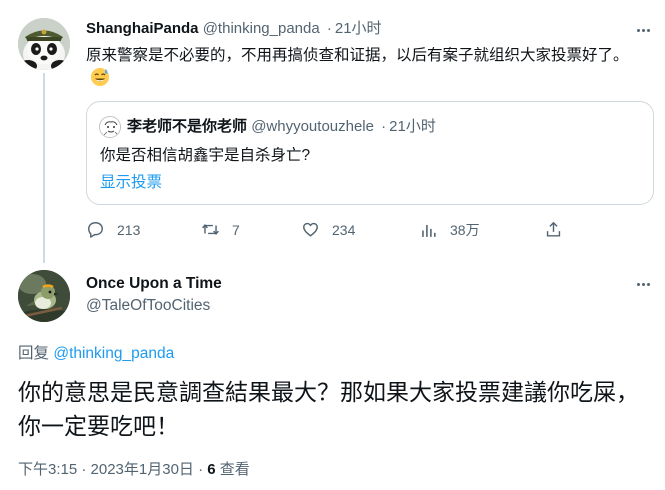 The image size is (665, 490). Describe the element at coordinates (366, 69) in the screenshot. I see `tweet-text: 原来警察是不必要的，不用再搞侦查和证据，以后有案子就组织大家投票好了。` at that location.